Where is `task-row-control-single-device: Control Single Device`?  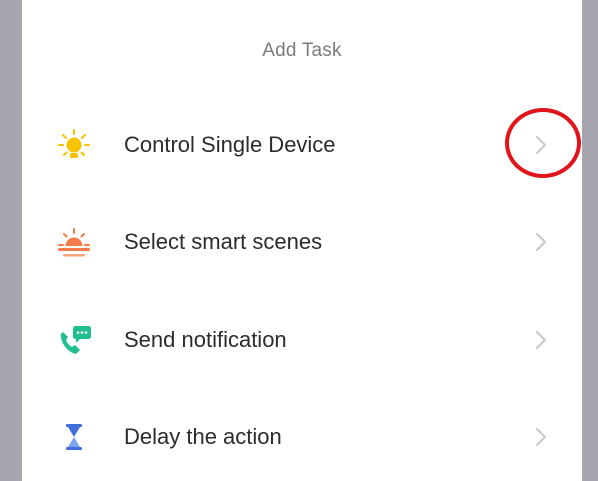
task-row-control-single-device: Control Single Device is located at coordinates (302, 145).